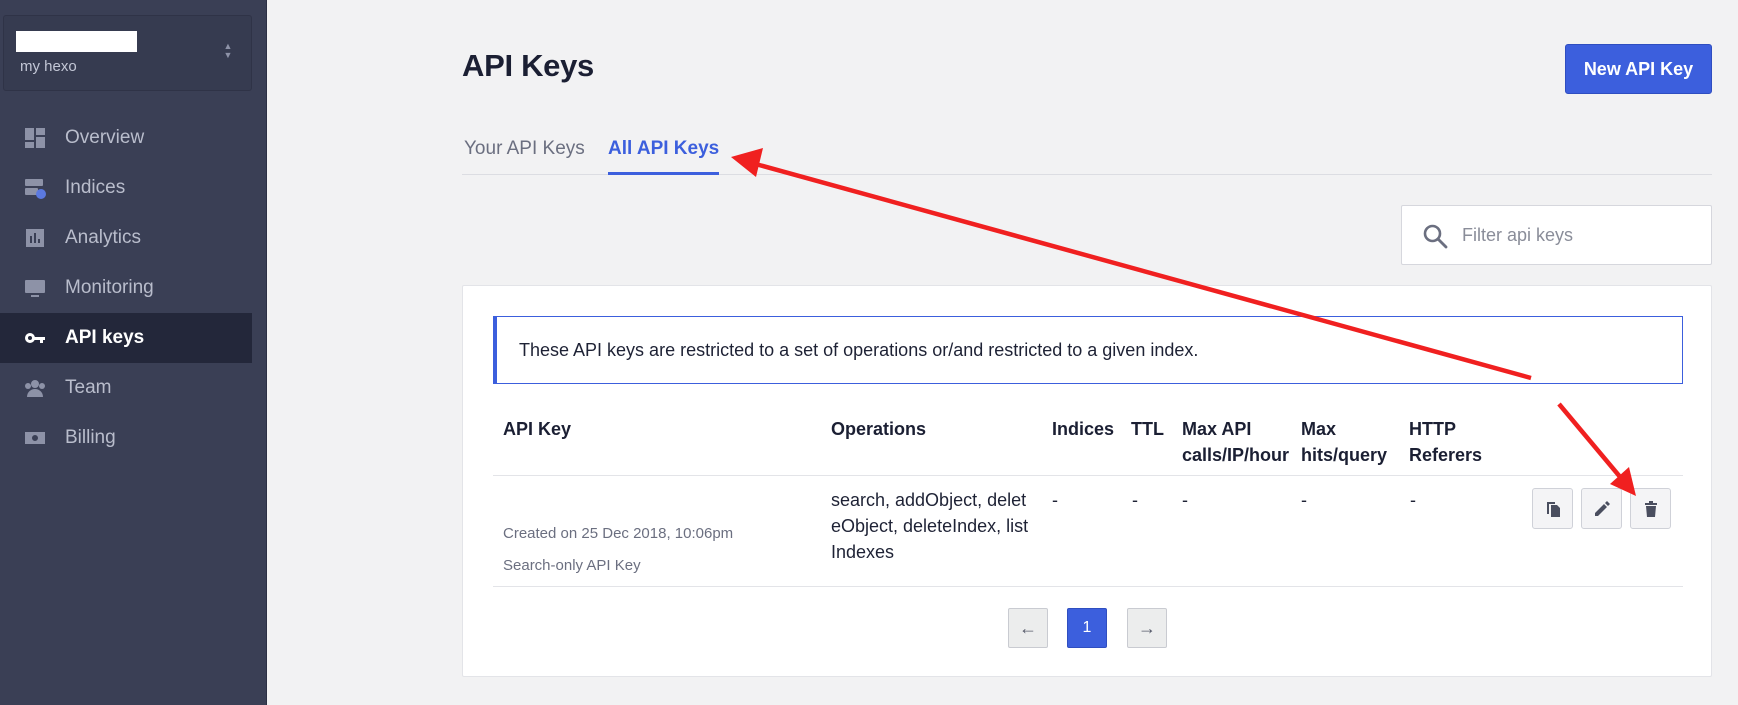 The image size is (1738, 705). Describe the element at coordinates (664, 156) in the screenshot. I see `tab-all-api-keys: All API Keys` at that location.